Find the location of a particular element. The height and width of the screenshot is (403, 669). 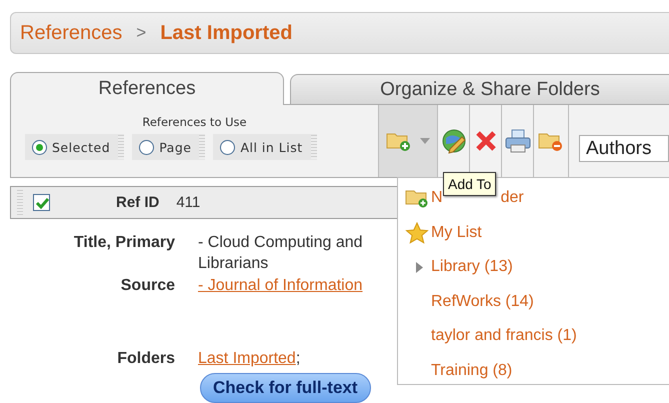

star-icon is located at coordinates (417, 233).